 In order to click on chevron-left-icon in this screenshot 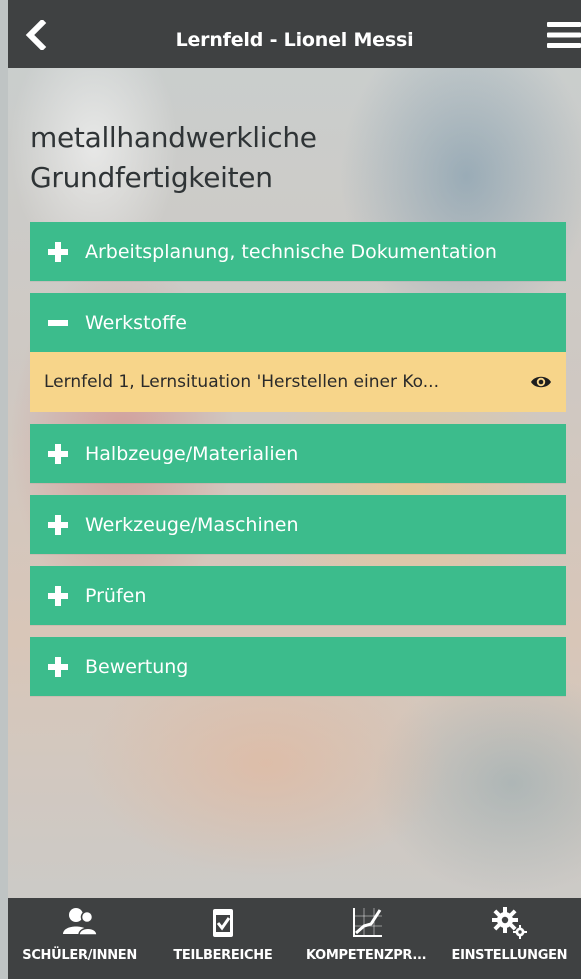, I will do `click(36, 35)`.